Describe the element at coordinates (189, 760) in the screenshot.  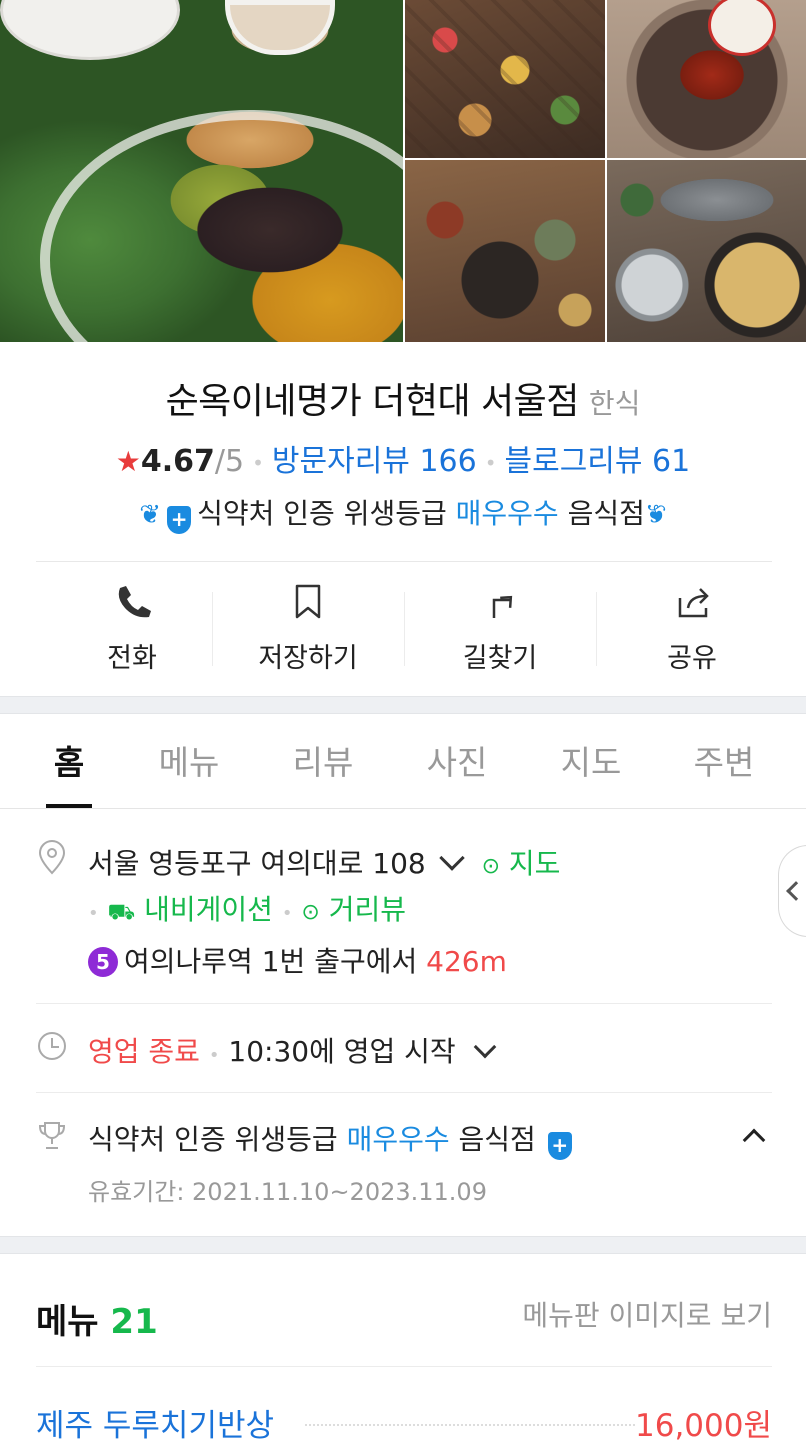
I see `tab-menu: 메뉴` at that location.